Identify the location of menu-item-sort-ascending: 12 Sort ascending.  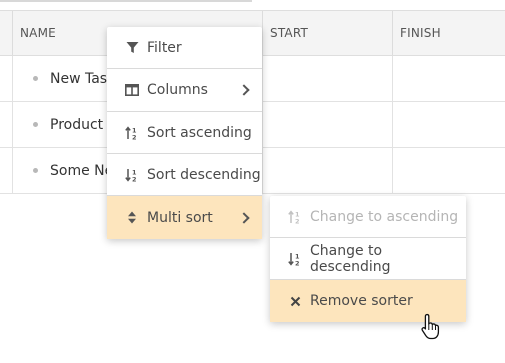
(184, 133).